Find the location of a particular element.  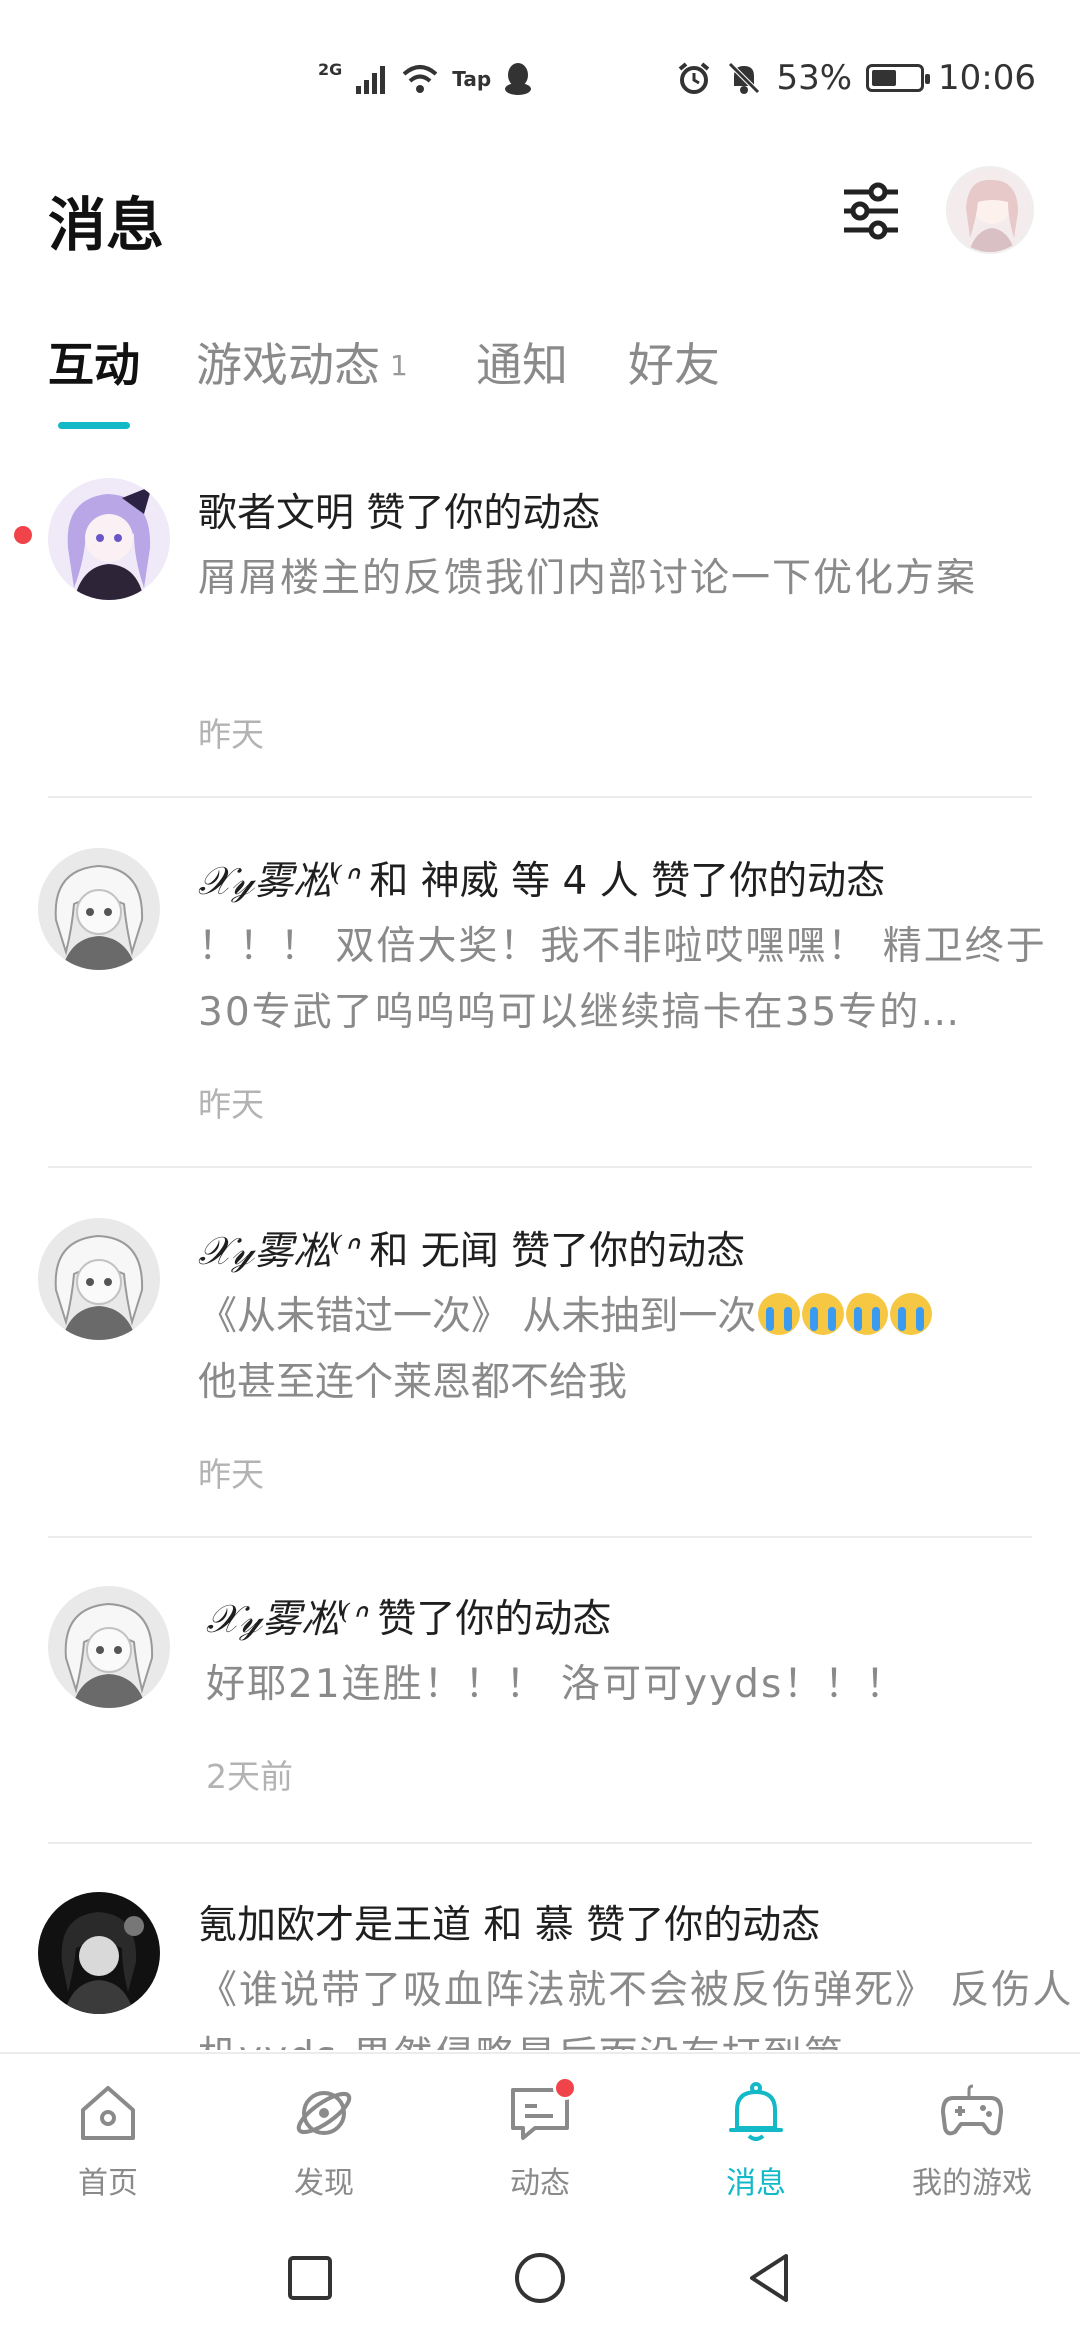

square-icon is located at coordinates (310, 2278).